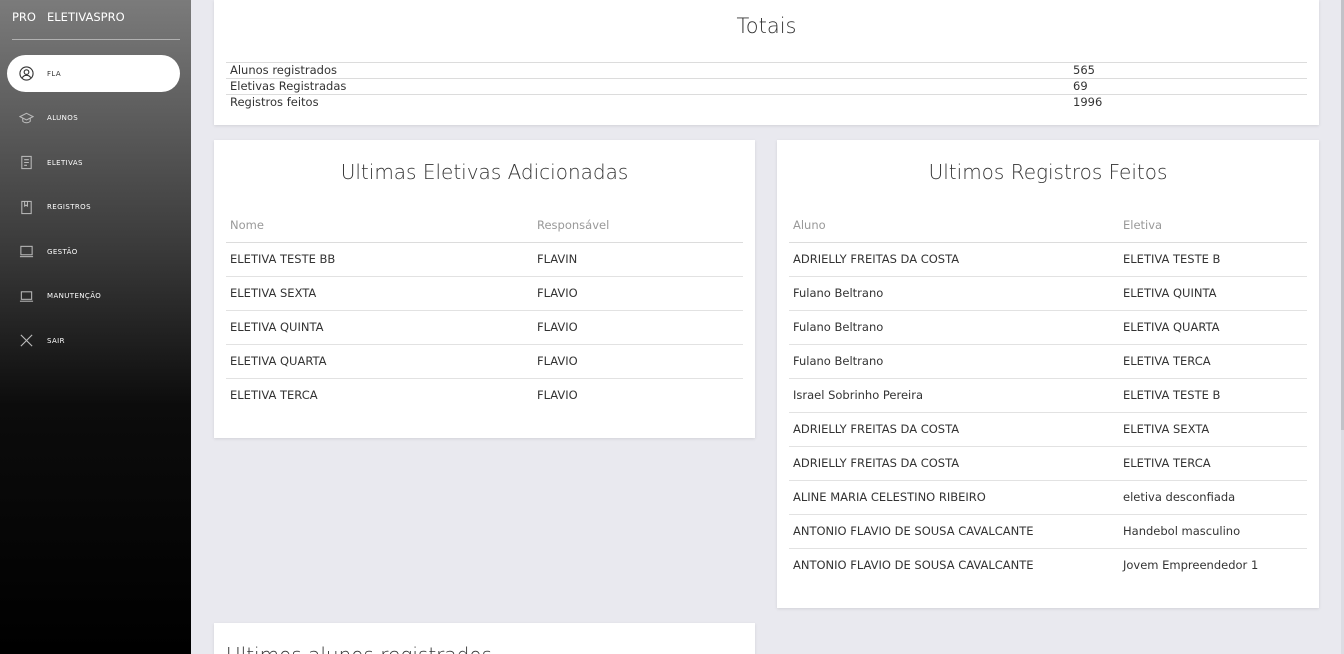 The width and height of the screenshot is (1344, 654). Describe the element at coordinates (93, 251) in the screenshot. I see `sidebar-item-gestao: GESTÃO` at that location.